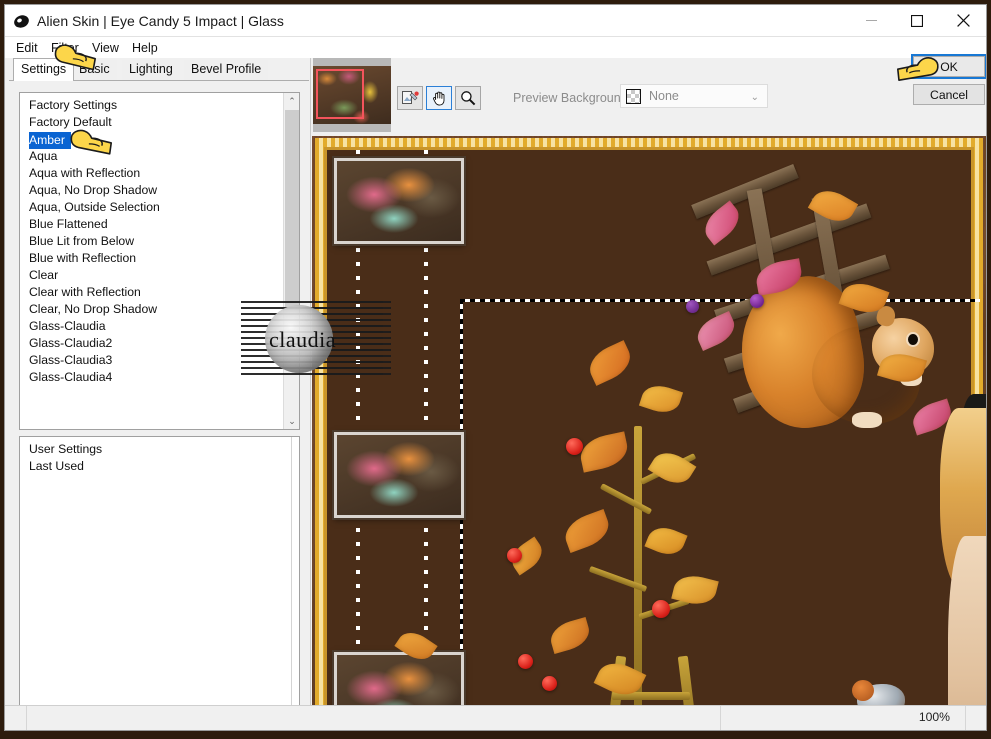  Describe the element at coordinates (151, 360) in the screenshot. I see `factory-list-item: Glass-Claudia3` at that location.